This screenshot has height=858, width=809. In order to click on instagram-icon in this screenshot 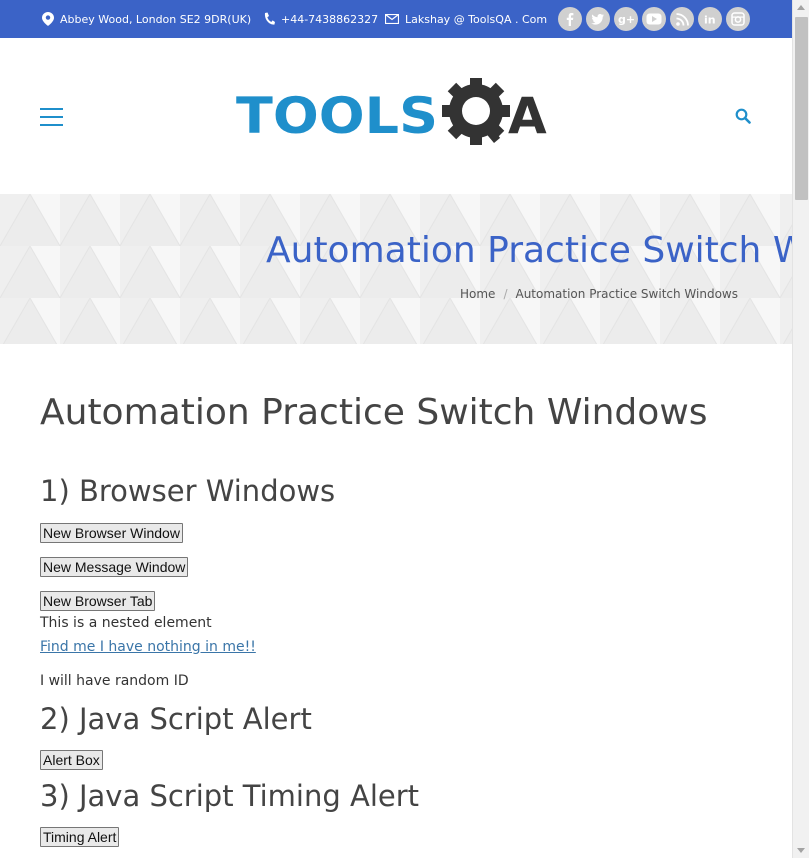, I will do `click(738, 19)`.